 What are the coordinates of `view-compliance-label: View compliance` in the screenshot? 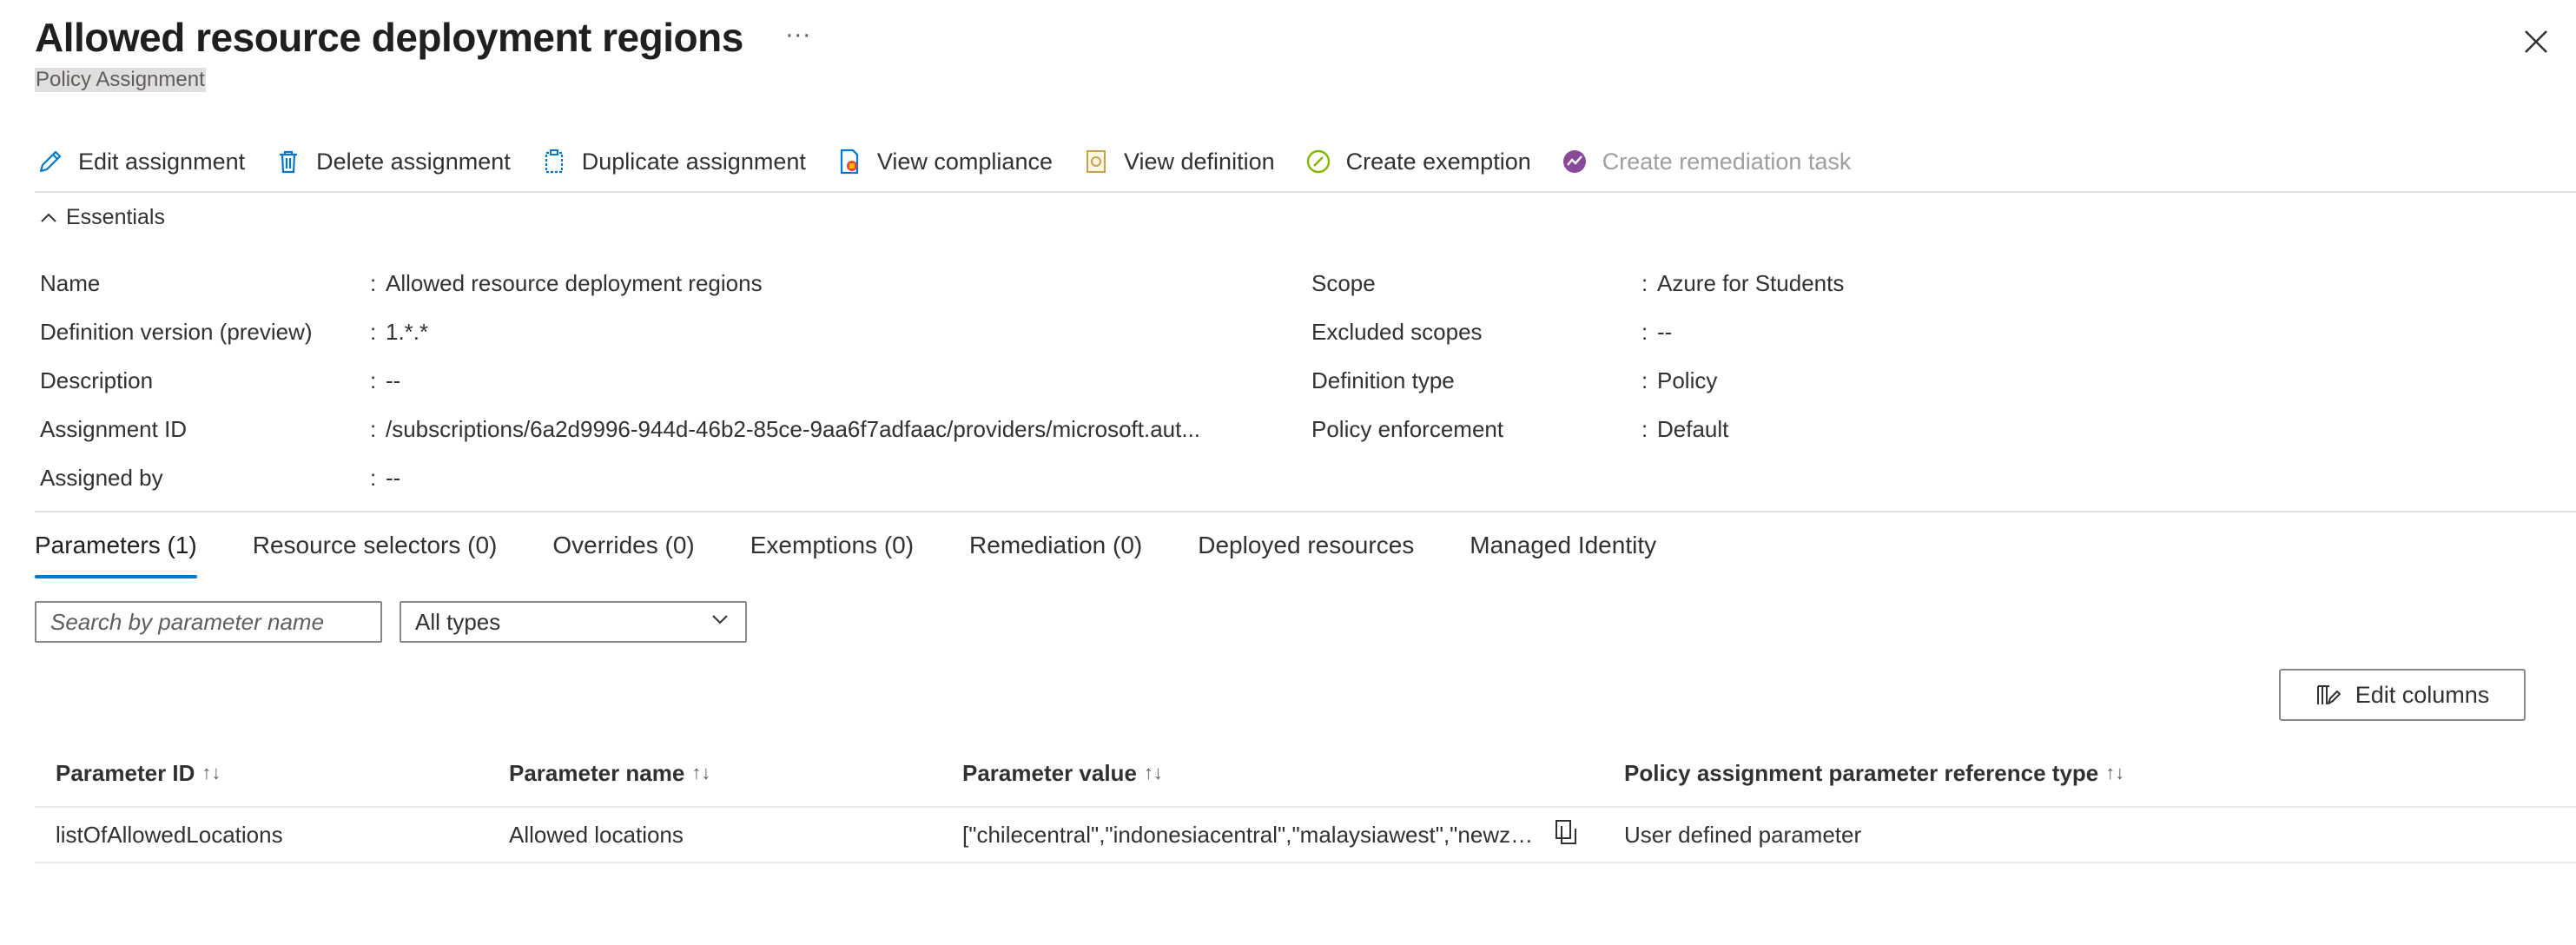 It's located at (965, 161).